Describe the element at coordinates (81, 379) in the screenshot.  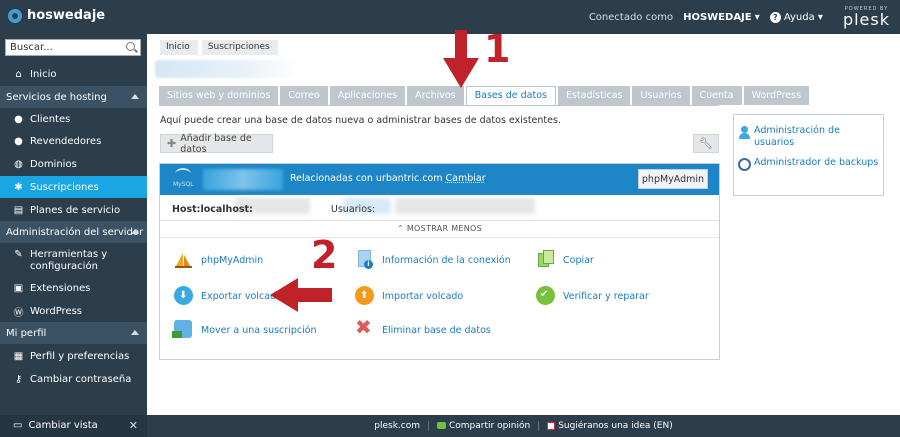
I see `sidebar-item-label: Cambiar contraseña` at that location.